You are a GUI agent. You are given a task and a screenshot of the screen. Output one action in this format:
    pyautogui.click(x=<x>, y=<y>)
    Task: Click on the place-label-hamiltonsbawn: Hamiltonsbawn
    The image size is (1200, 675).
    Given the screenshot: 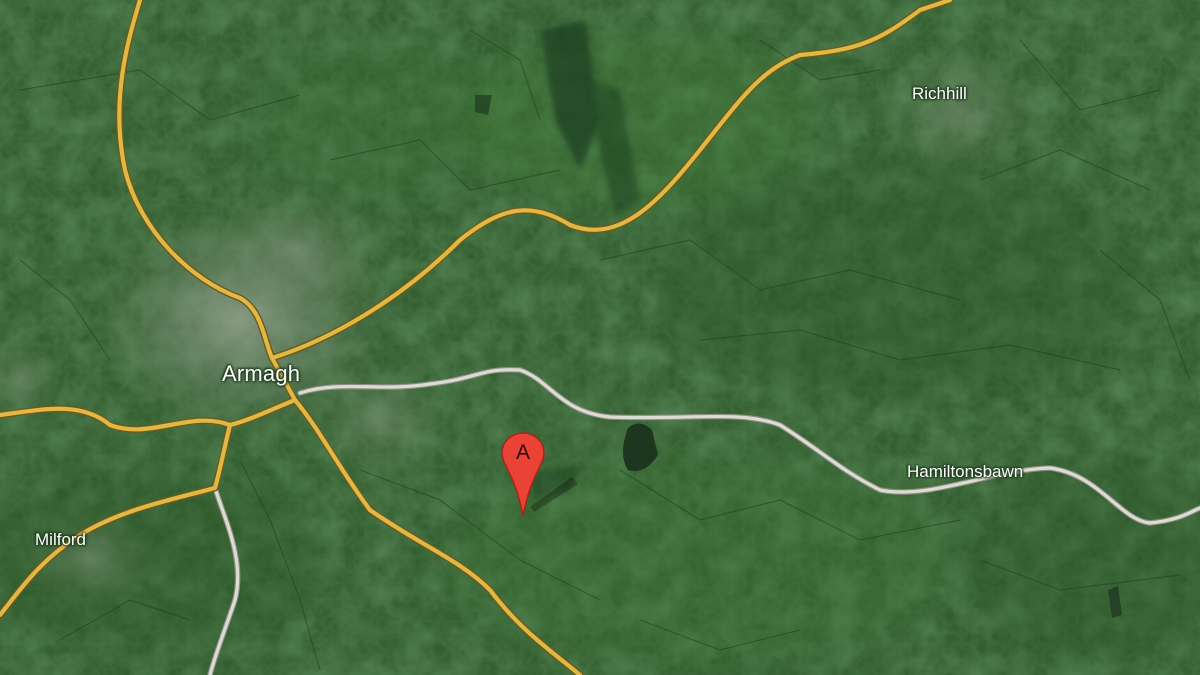 What is the action you would take?
    pyautogui.click(x=965, y=471)
    